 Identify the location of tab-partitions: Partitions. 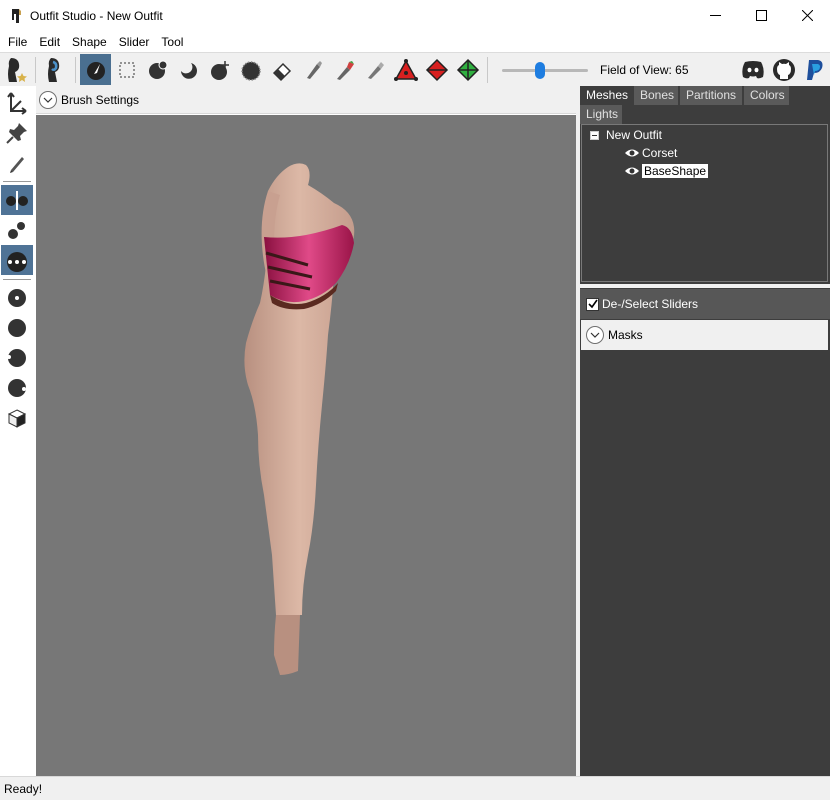
(711, 95).